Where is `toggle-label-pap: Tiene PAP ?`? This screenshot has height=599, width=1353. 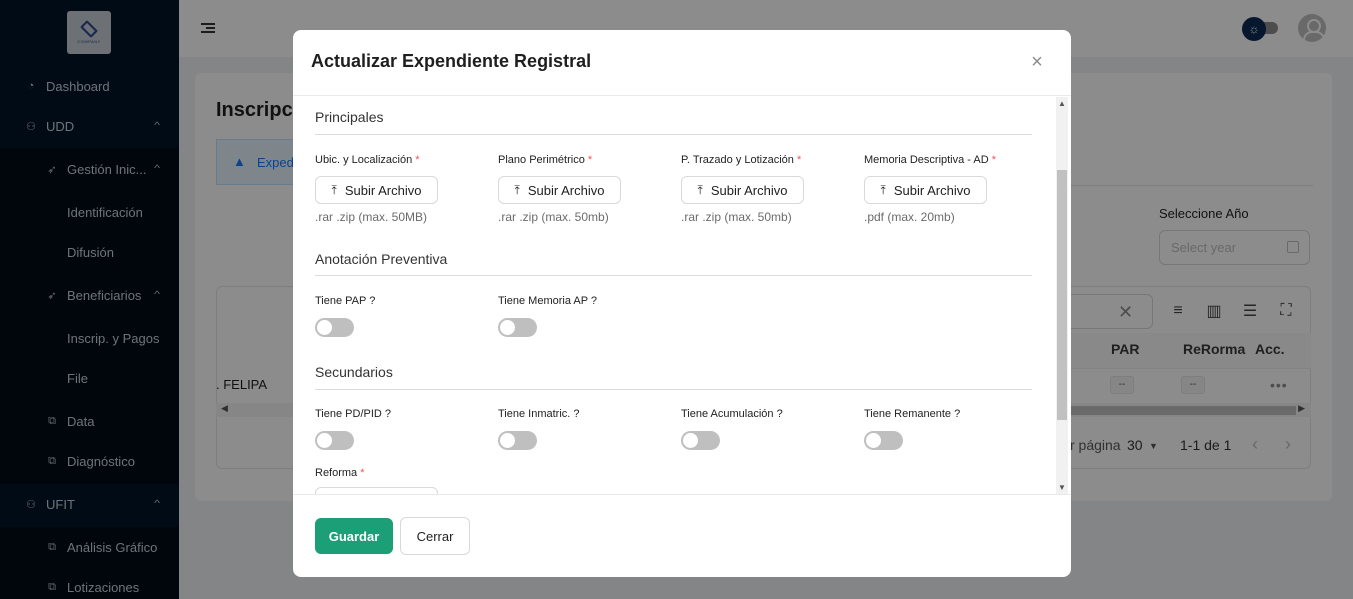 toggle-label-pap: Tiene PAP ? is located at coordinates (345, 301).